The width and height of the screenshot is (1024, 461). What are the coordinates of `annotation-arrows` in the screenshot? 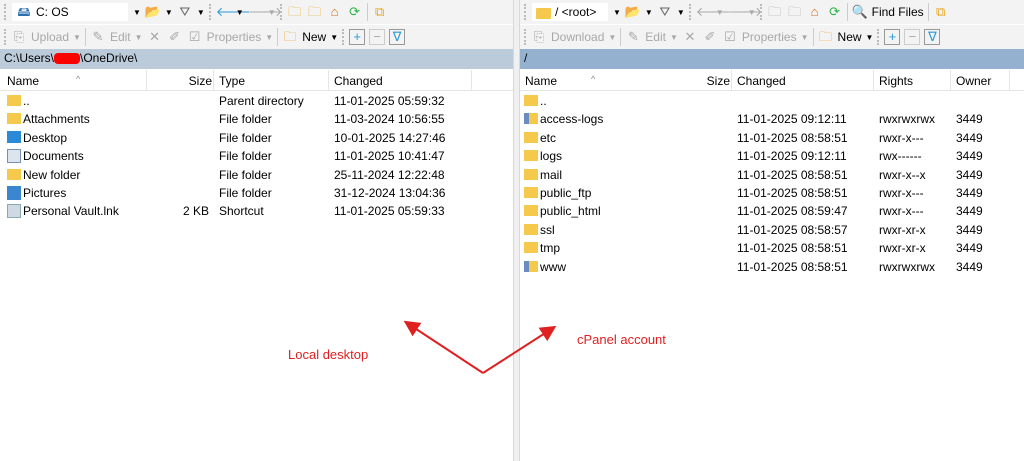 It's located at (480, 347).